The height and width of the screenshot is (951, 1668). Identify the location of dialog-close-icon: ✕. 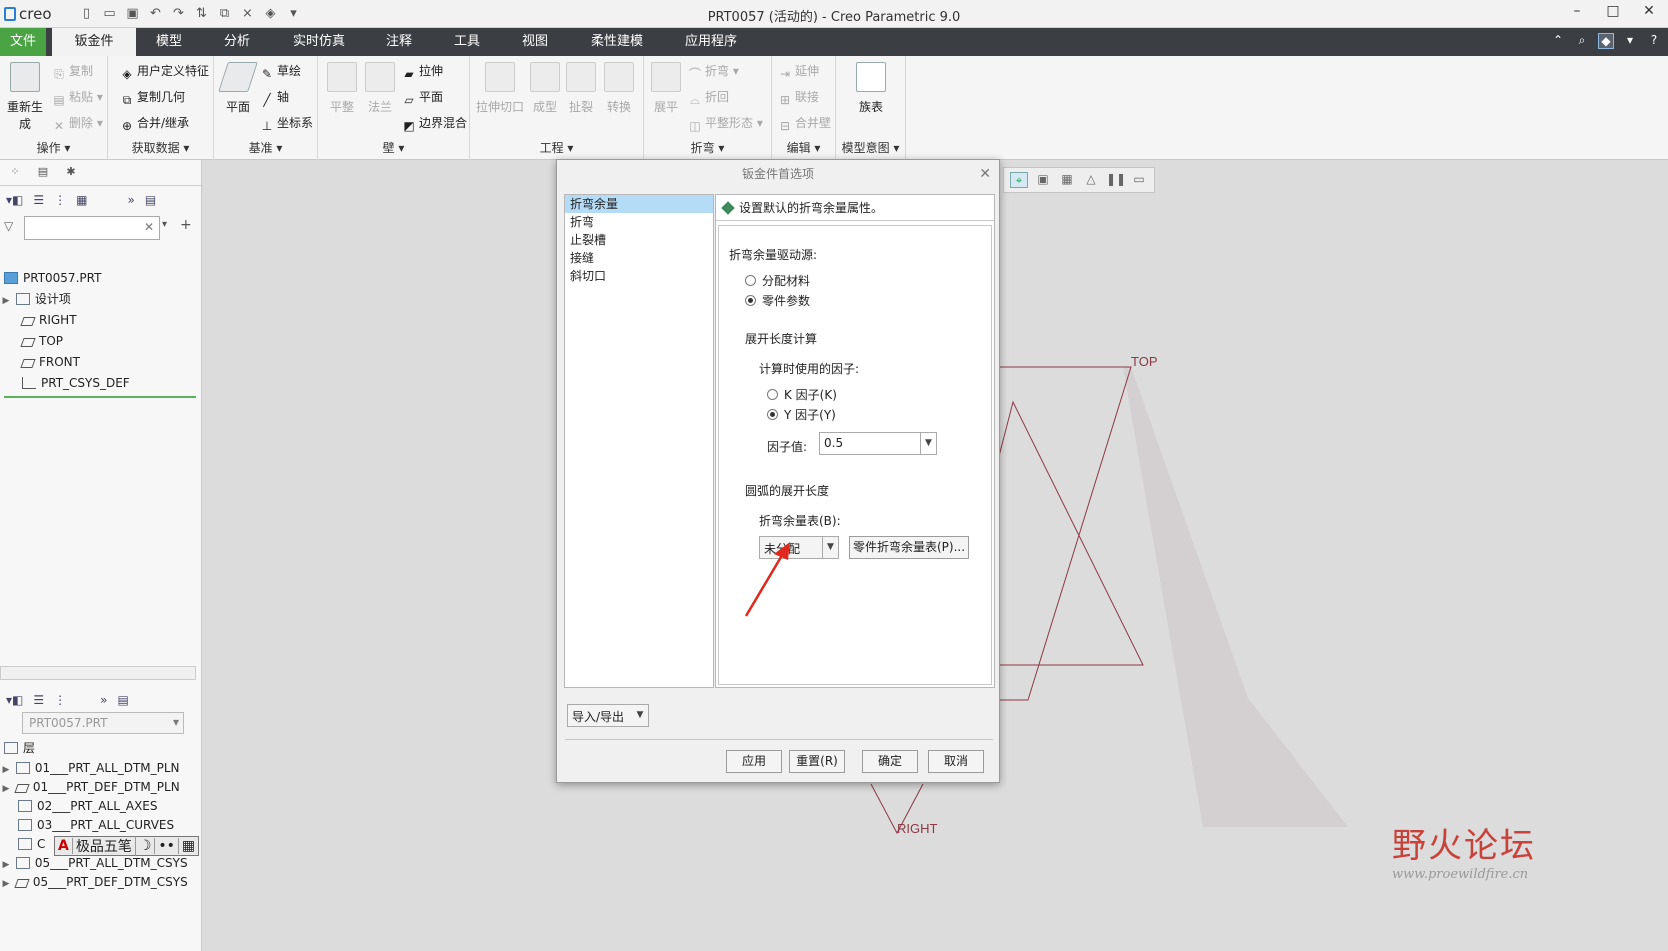
(985, 174).